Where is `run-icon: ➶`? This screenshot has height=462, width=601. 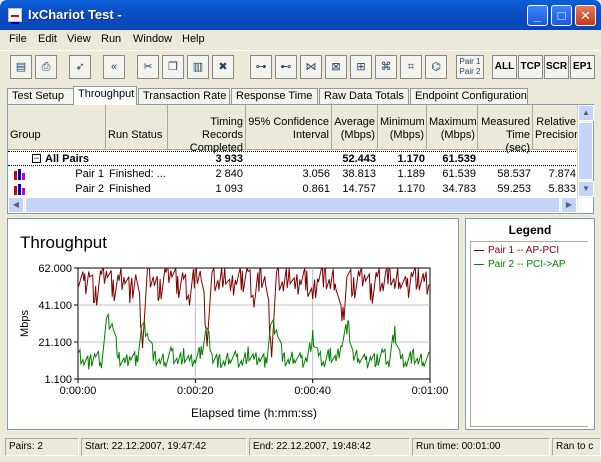
run-icon: ➶ is located at coordinates (80, 67).